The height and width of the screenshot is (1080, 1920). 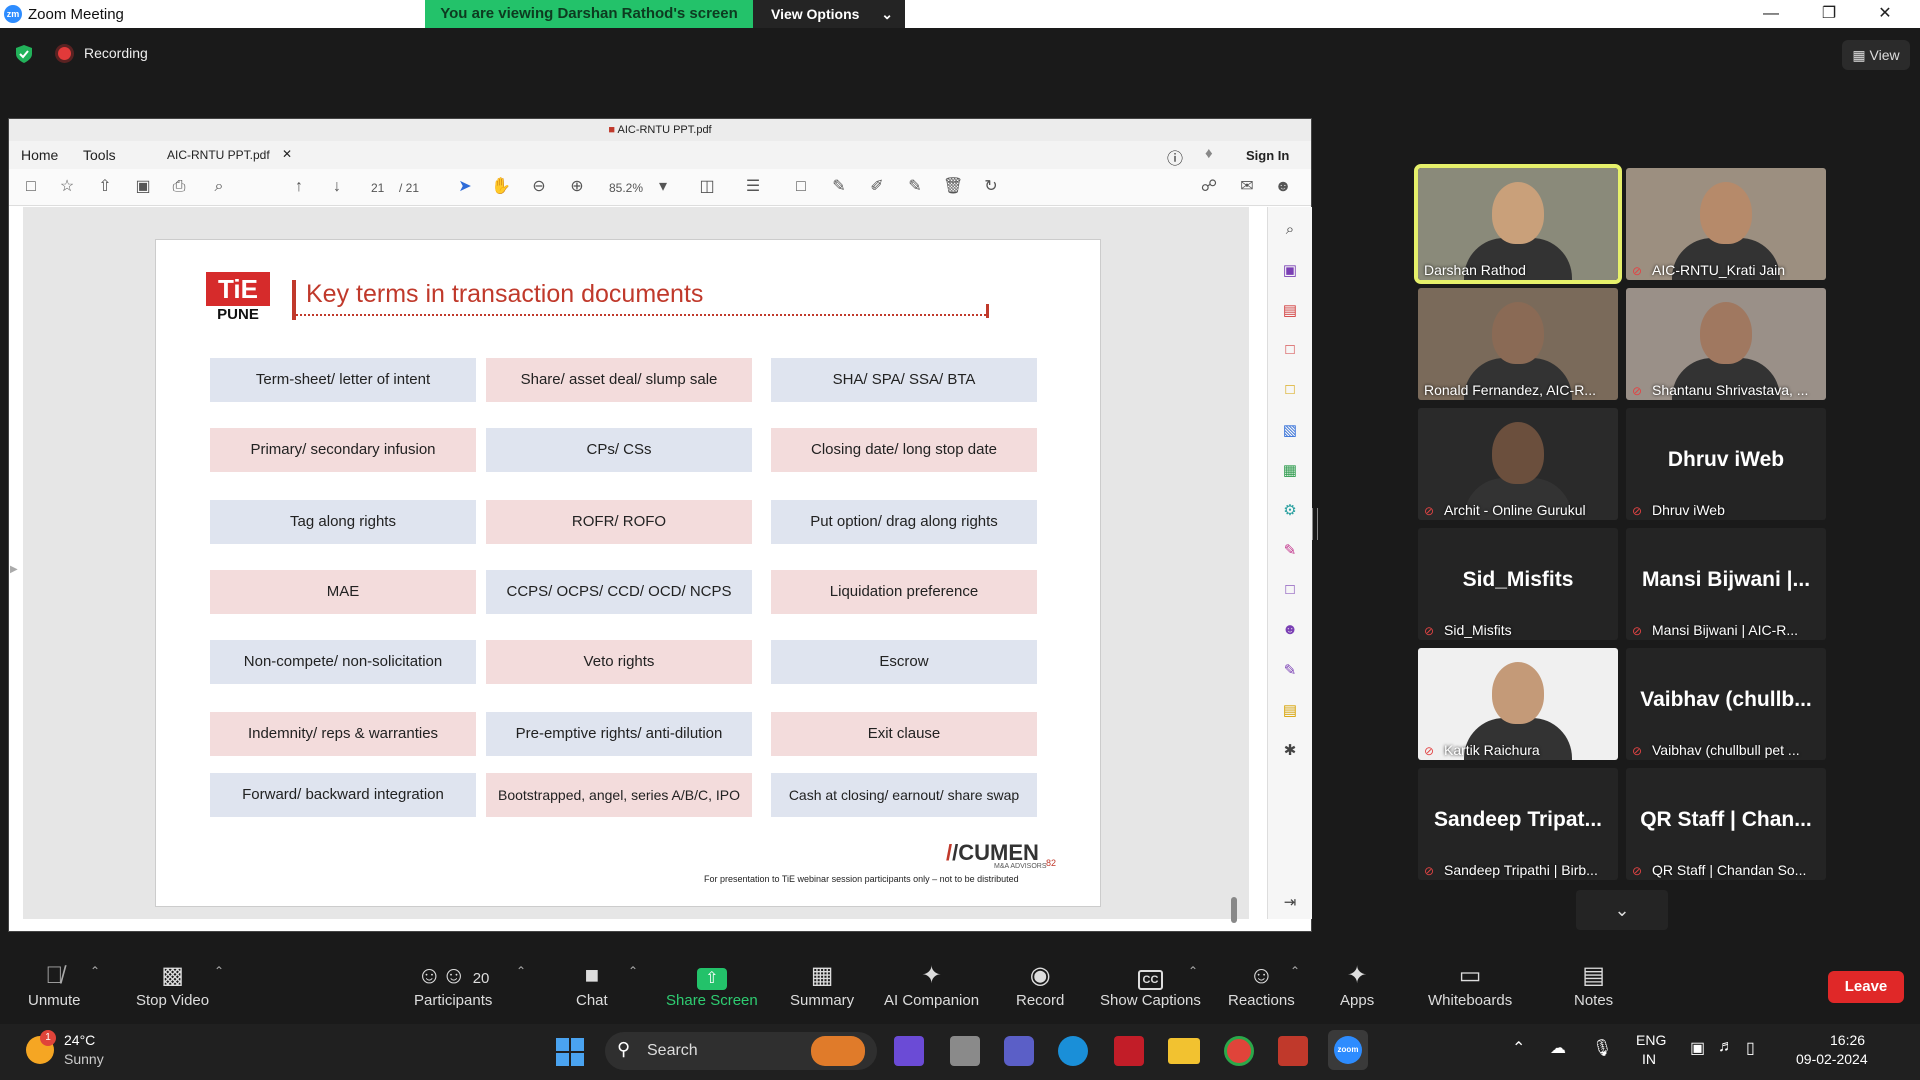 I want to click on microphone-tray-icon: 🎙, so click(x=1602, y=1048).